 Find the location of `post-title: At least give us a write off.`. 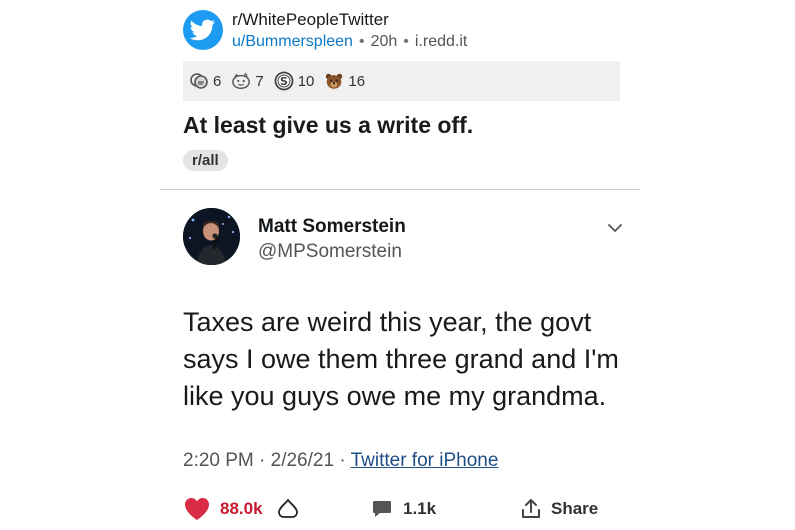

post-title: At least give us a write off. is located at coordinates (328, 125).